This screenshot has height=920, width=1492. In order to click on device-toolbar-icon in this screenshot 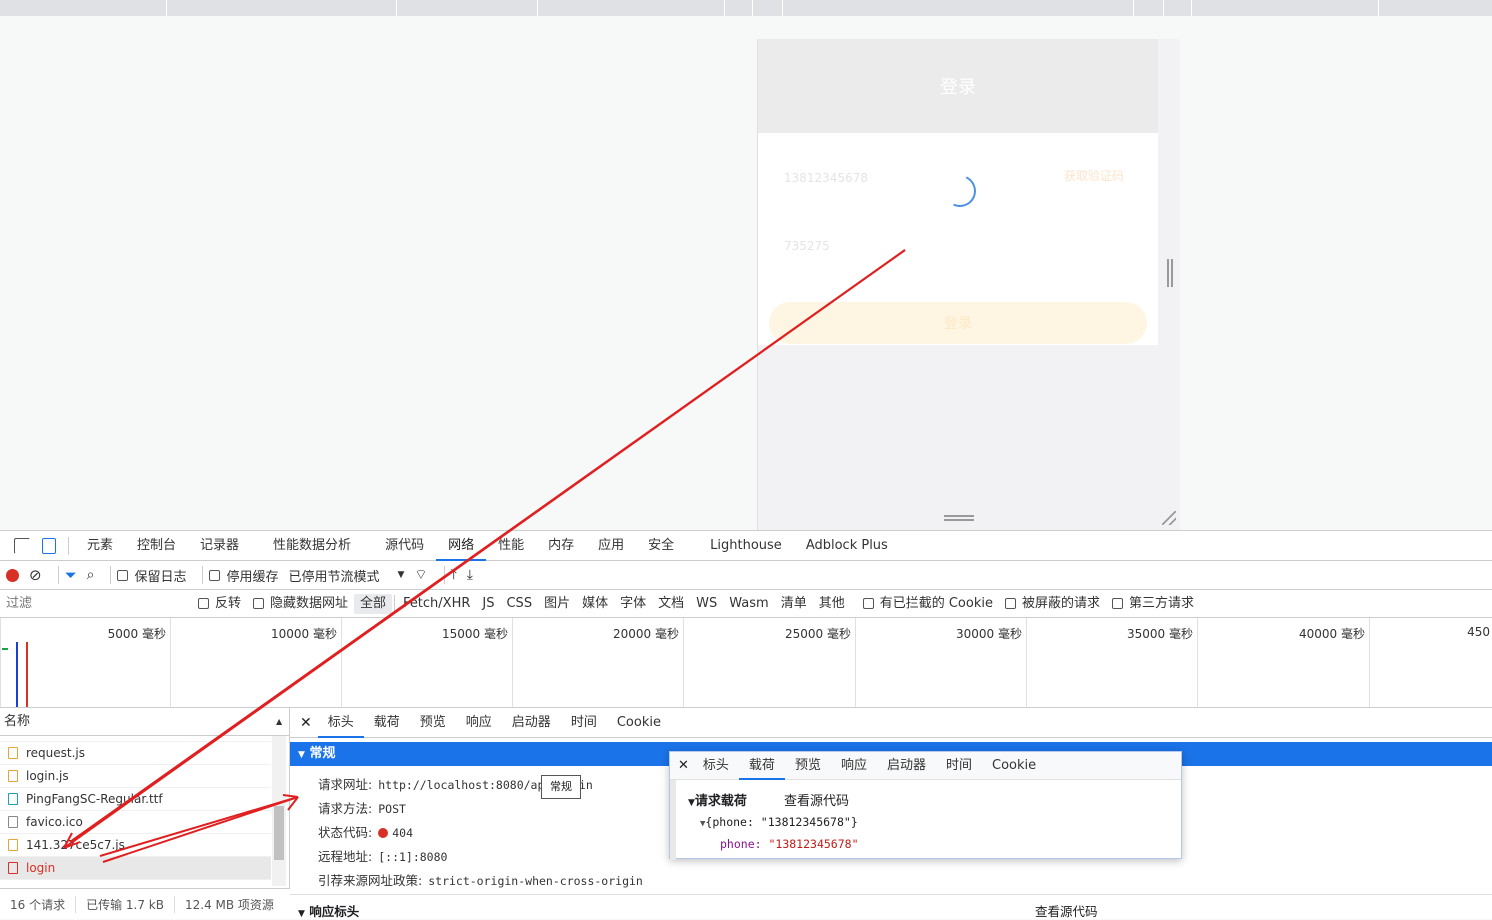, I will do `click(49, 545)`.